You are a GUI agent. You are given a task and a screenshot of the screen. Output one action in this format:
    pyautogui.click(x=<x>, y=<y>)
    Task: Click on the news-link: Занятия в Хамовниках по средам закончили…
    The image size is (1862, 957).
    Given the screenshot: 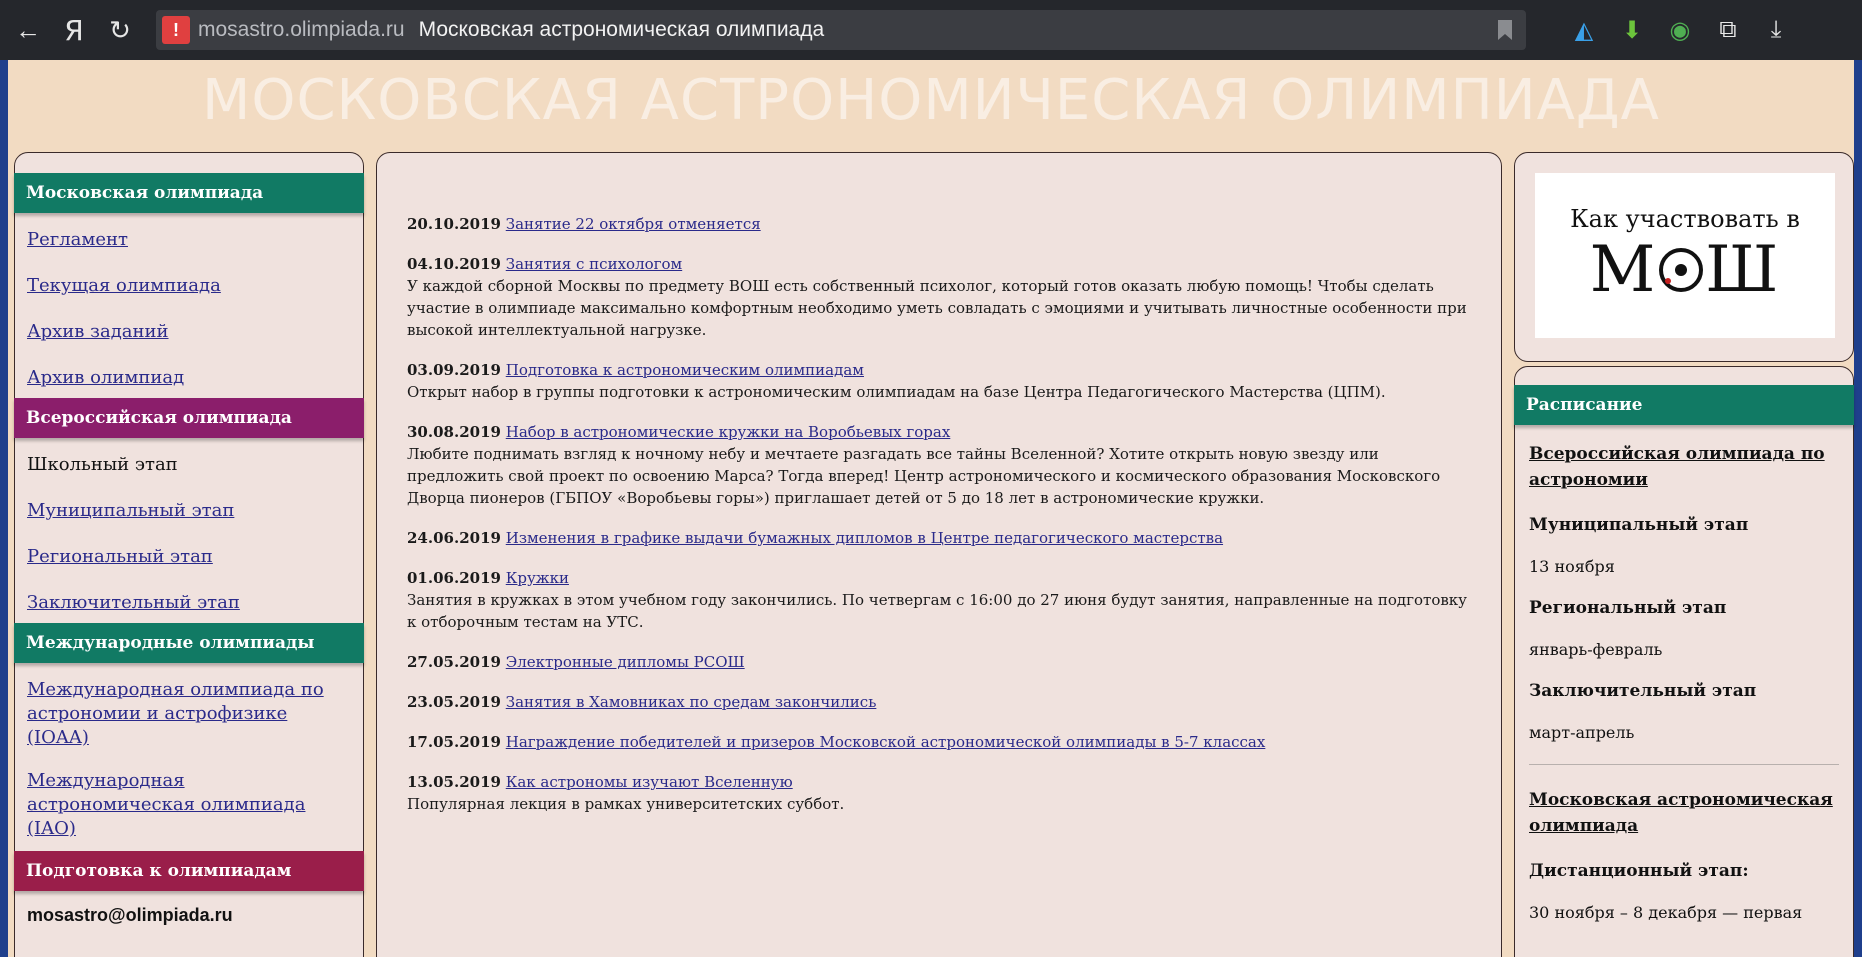 What is the action you would take?
    pyautogui.click(x=691, y=702)
    